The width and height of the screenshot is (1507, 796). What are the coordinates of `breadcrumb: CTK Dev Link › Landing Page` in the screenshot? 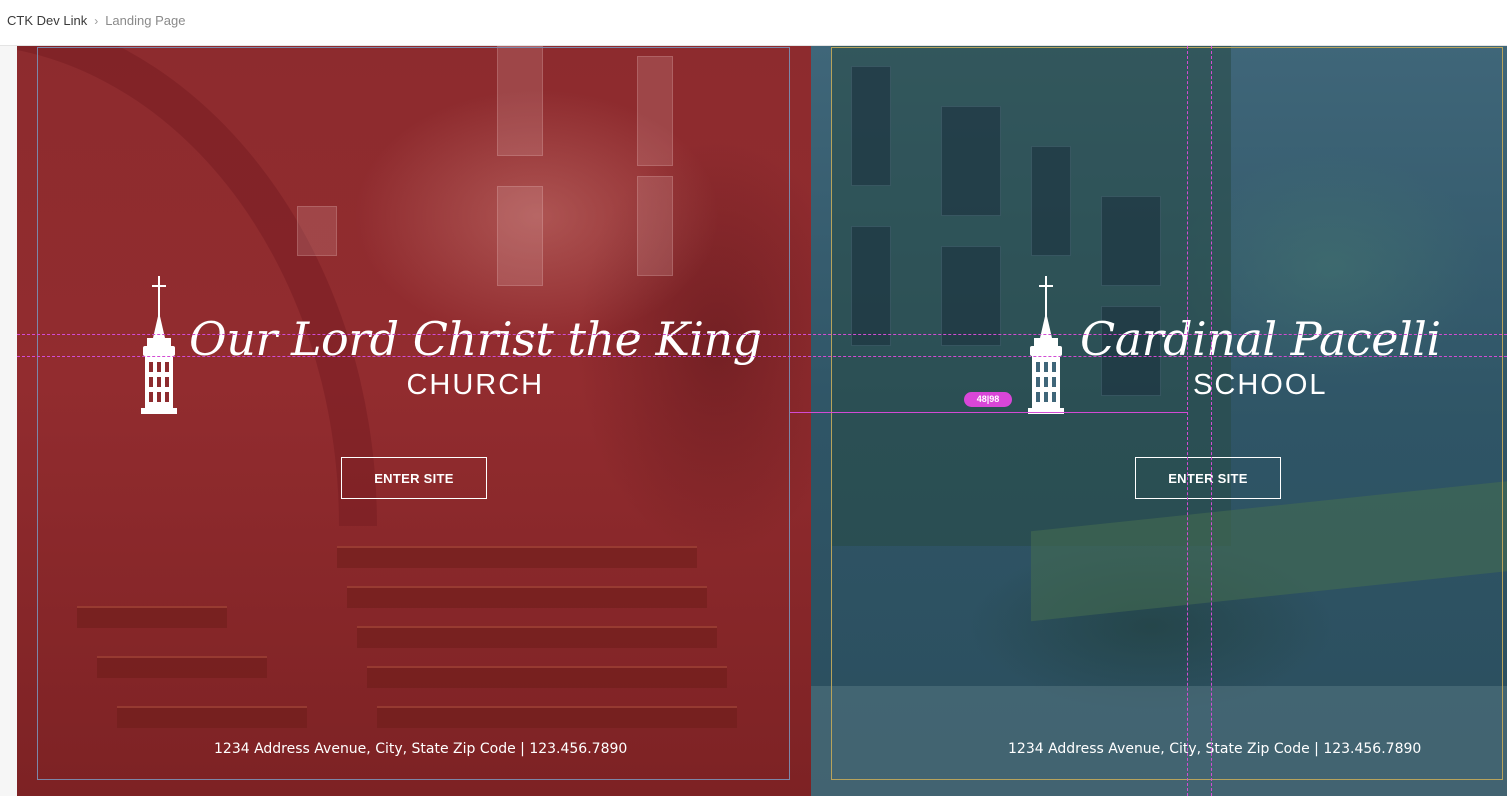 It's located at (96, 20).